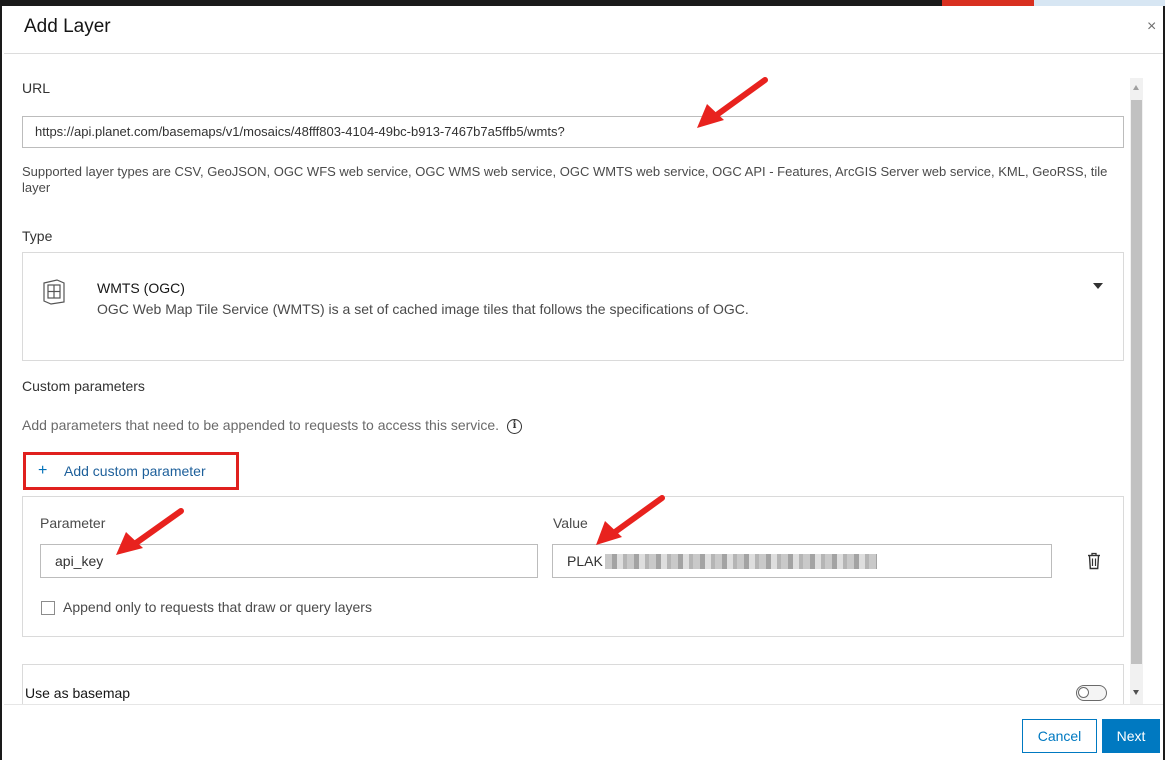  What do you see at coordinates (289, 561) in the screenshot?
I see `parameter-input: api_key` at bounding box center [289, 561].